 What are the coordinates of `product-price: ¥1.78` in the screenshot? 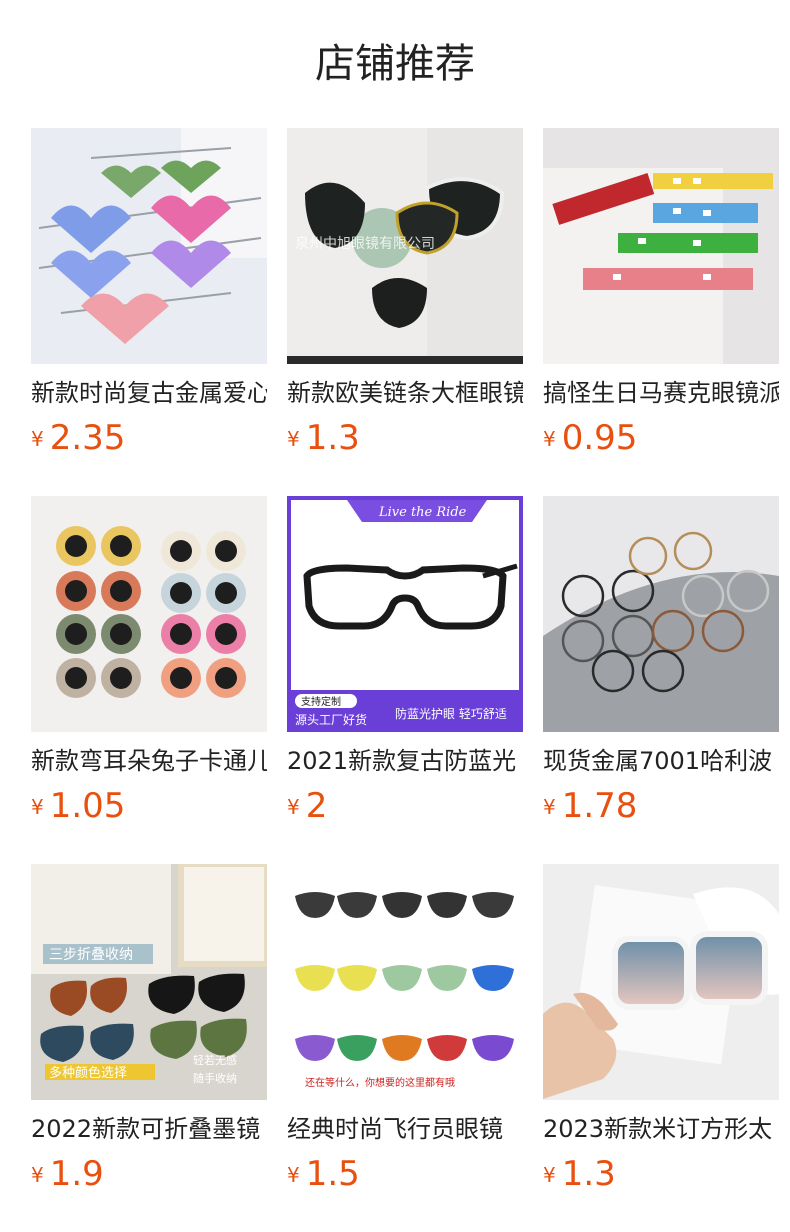 It's located at (661, 806).